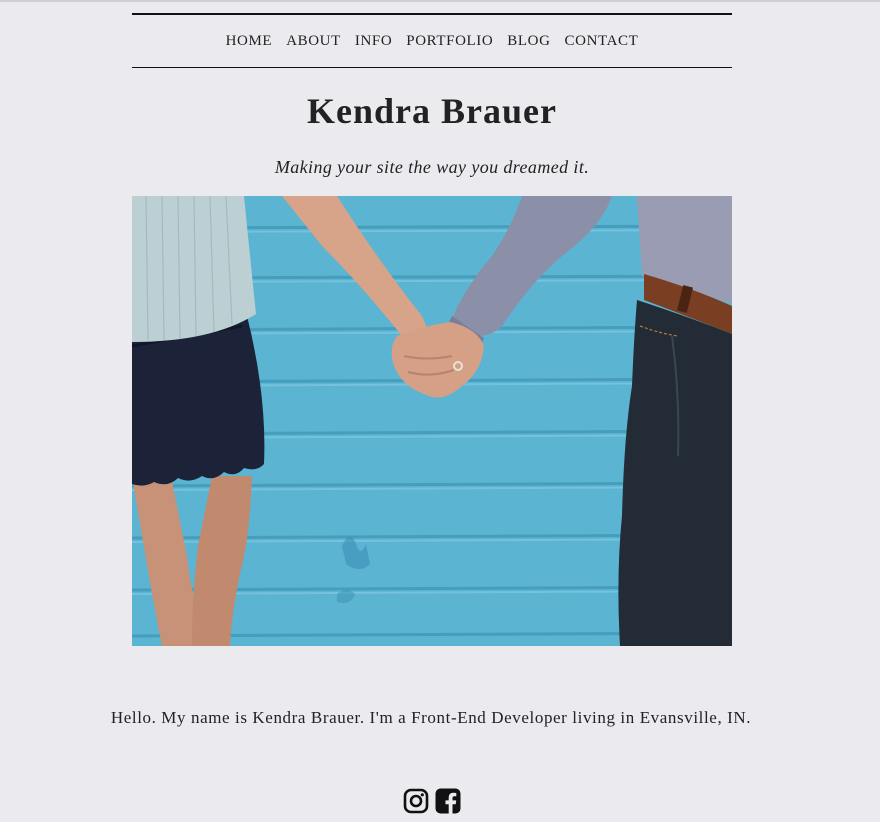 The width and height of the screenshot is (880, 822). What do you see at coordinates (313, 41) in the screenshot?
I see `nav-item-about: ABOUT` at bounding box center [313, 41].